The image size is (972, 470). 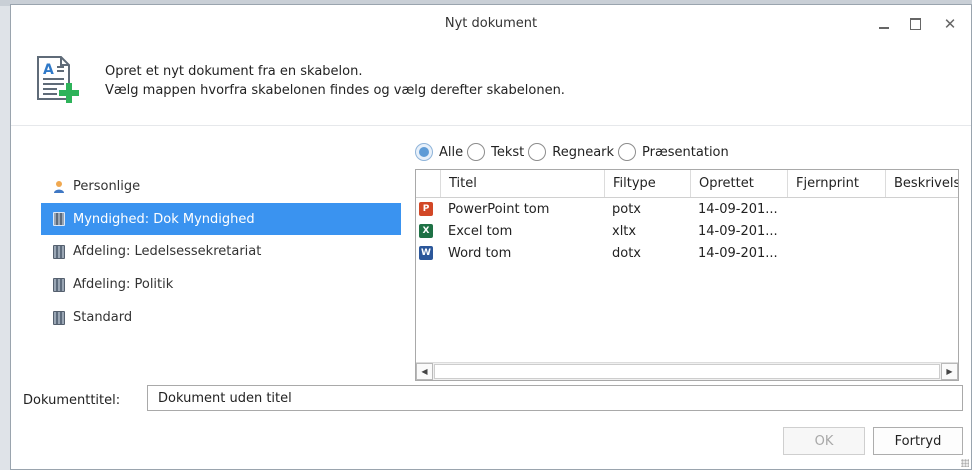 What do you see at coordinates (480, 231) in the screenshot?
I see `cell-title: Excel tom` at bounding box center [480, 231].